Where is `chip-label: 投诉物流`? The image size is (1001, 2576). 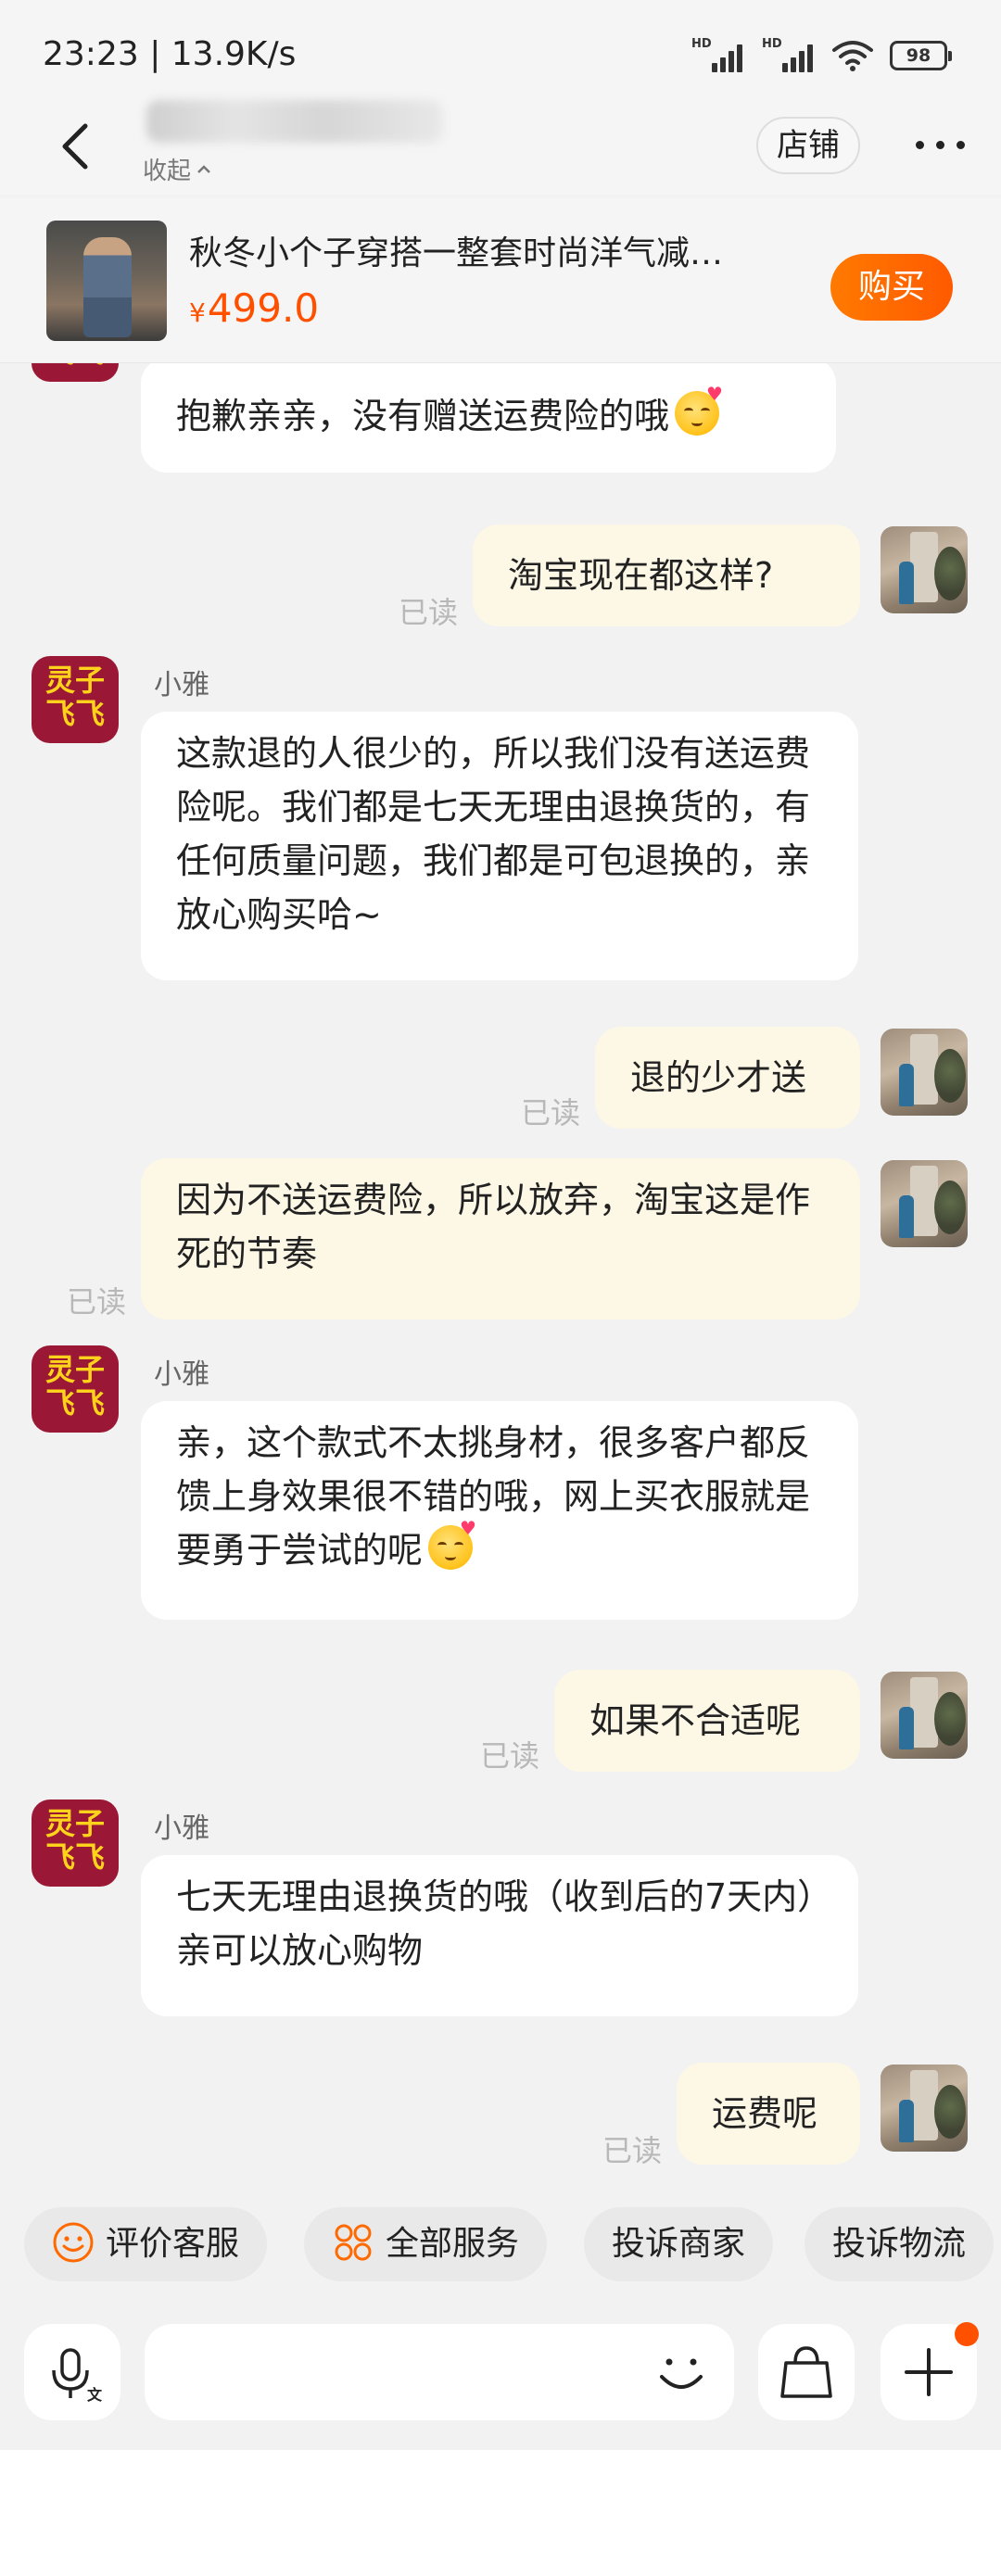 chip-label: 投诉物流 is located at coordinates (900, 2244).